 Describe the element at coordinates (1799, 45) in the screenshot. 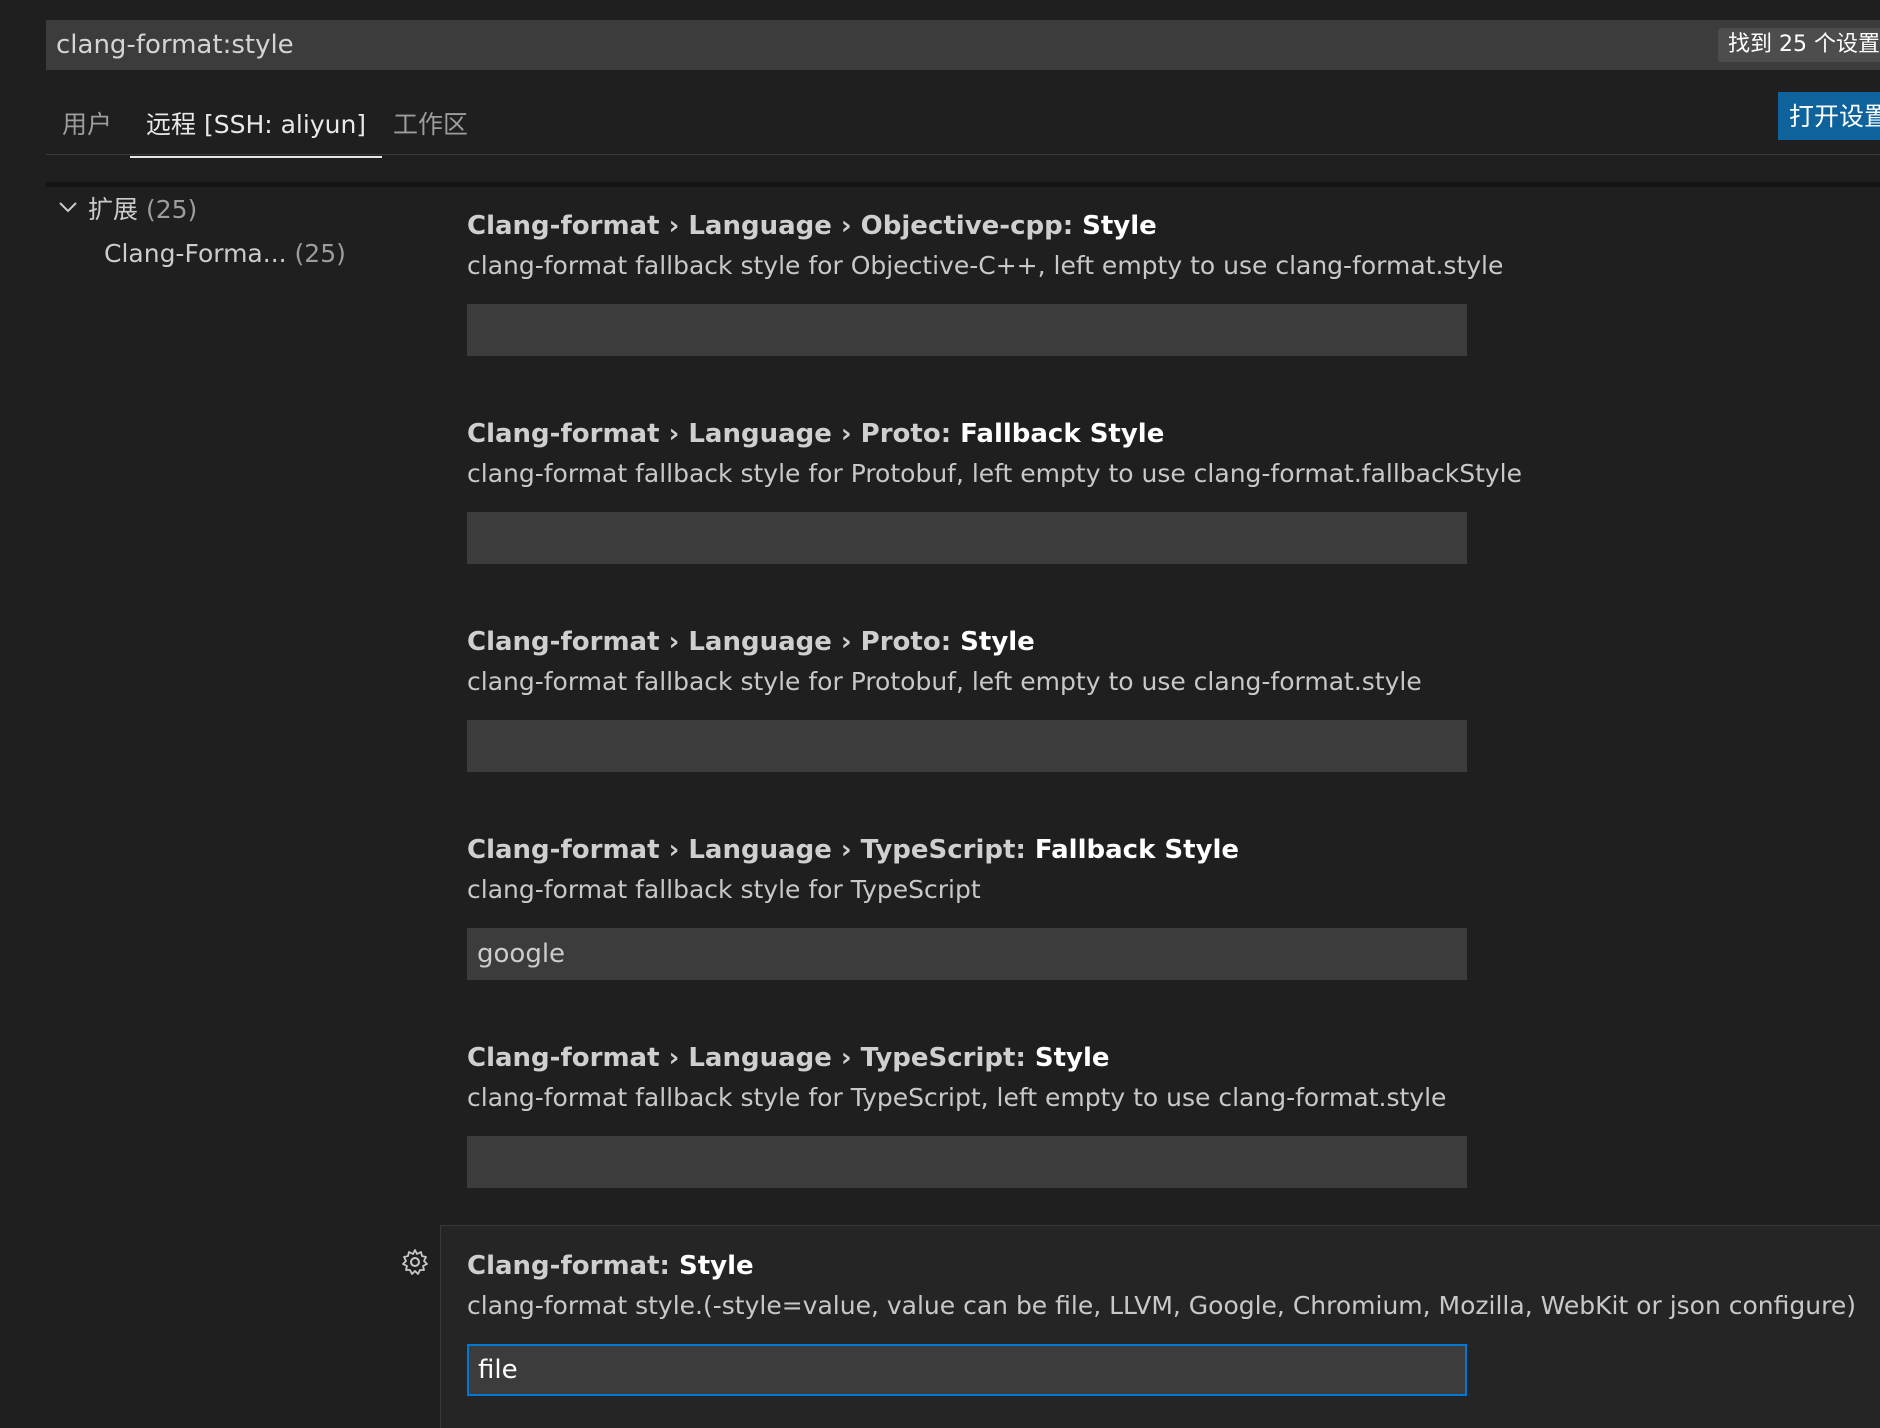

I see `search-result-count-badge: 找到 25 个设置` at that location.